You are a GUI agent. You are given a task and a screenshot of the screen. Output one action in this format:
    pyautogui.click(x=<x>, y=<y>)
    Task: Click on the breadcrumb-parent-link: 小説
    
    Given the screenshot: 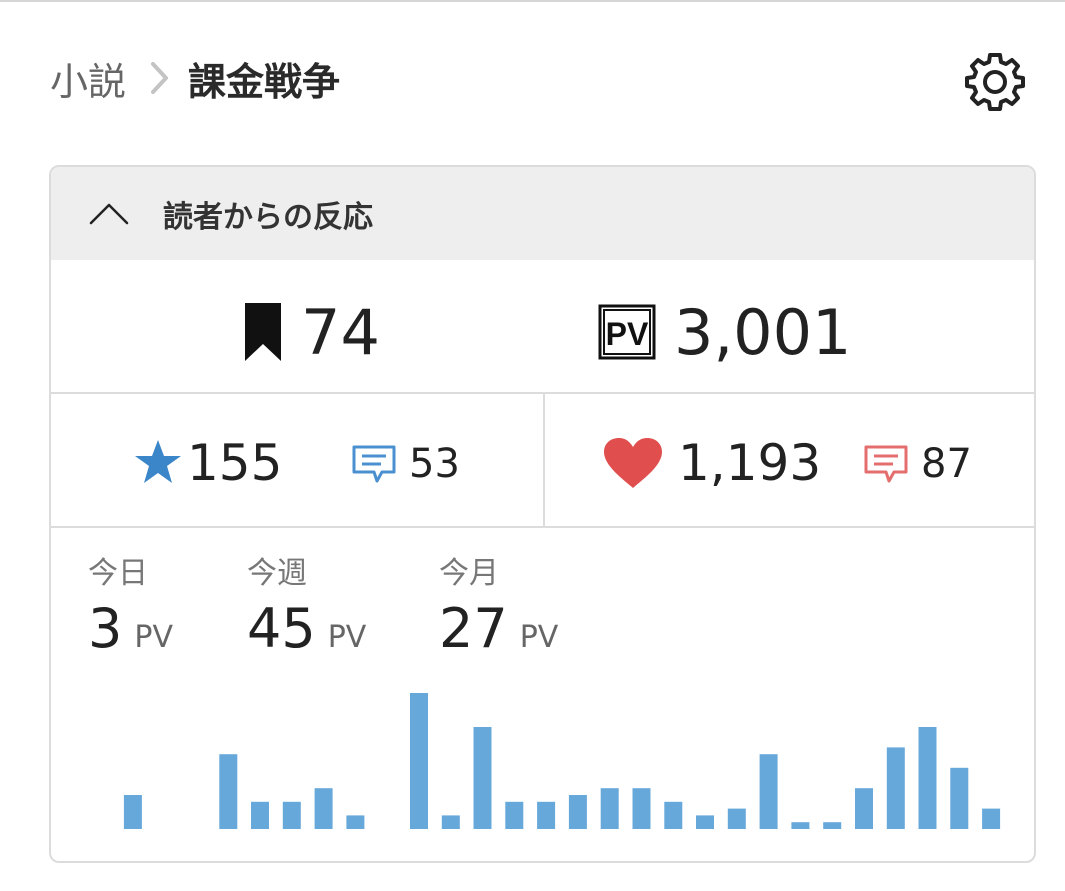 What is the action you would take?
    pyautogui.click(x=88, y=78)
    